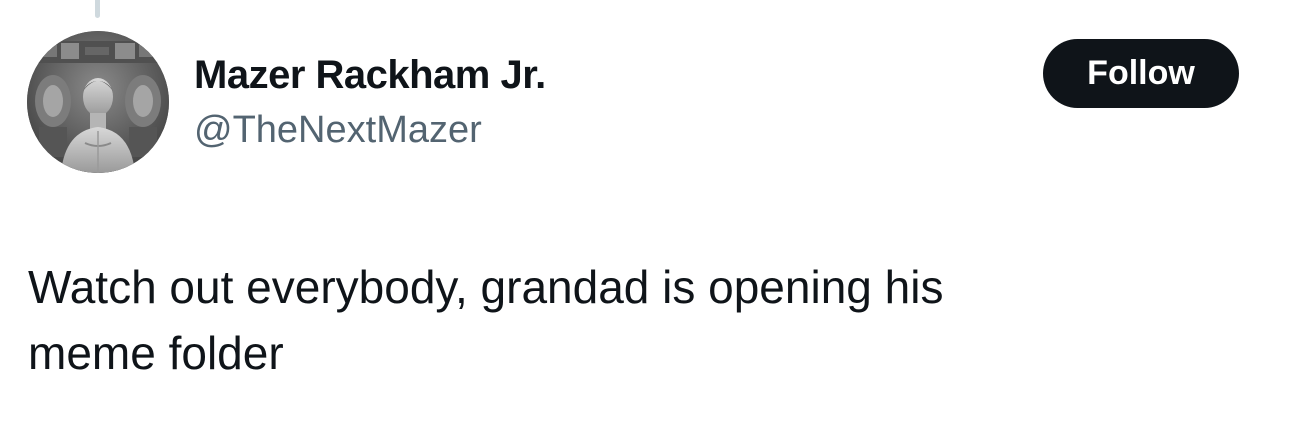 This screenshot has width=1290, height=429. I want to click on avatar-image, so click(98, 102).